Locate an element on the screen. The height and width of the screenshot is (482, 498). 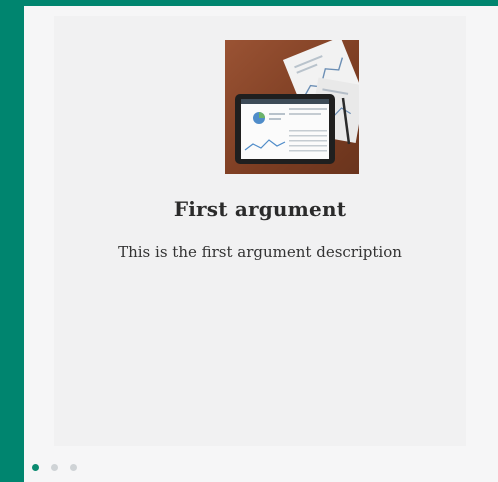
carousel-pagination is located at coordinates (54, 467).